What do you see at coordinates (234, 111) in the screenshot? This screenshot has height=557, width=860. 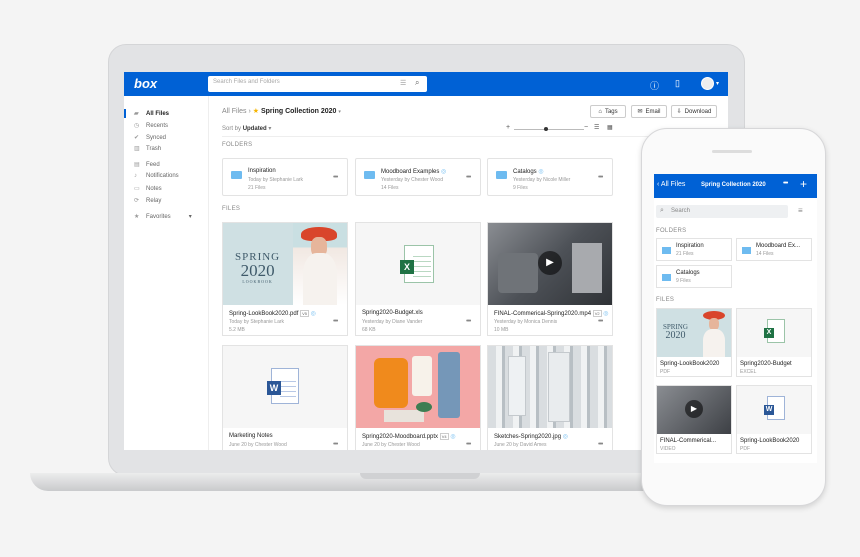 I see `breadcrumb-root: All Files` at bounding box center [234, 111].